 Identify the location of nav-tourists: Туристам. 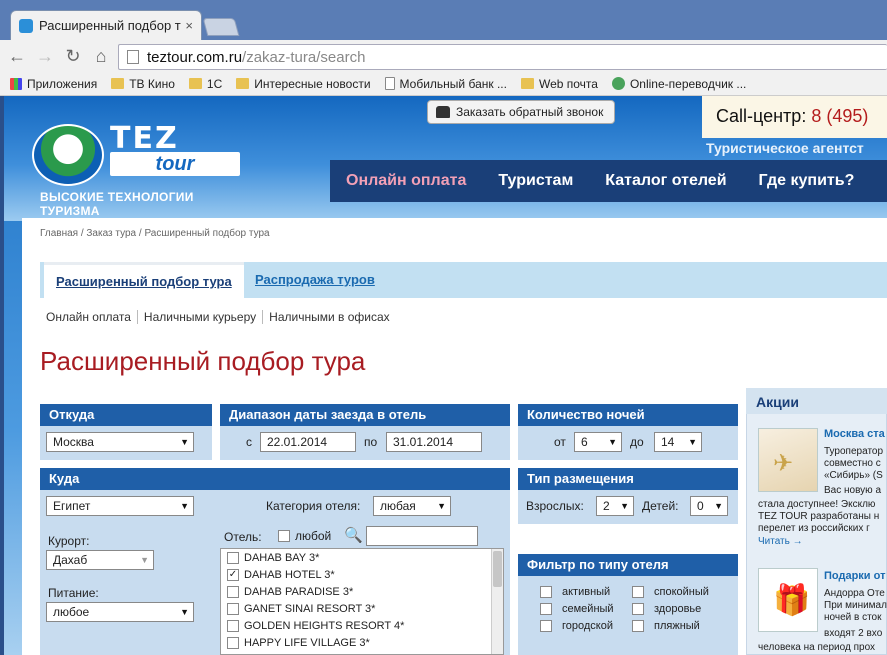
(535, 181).